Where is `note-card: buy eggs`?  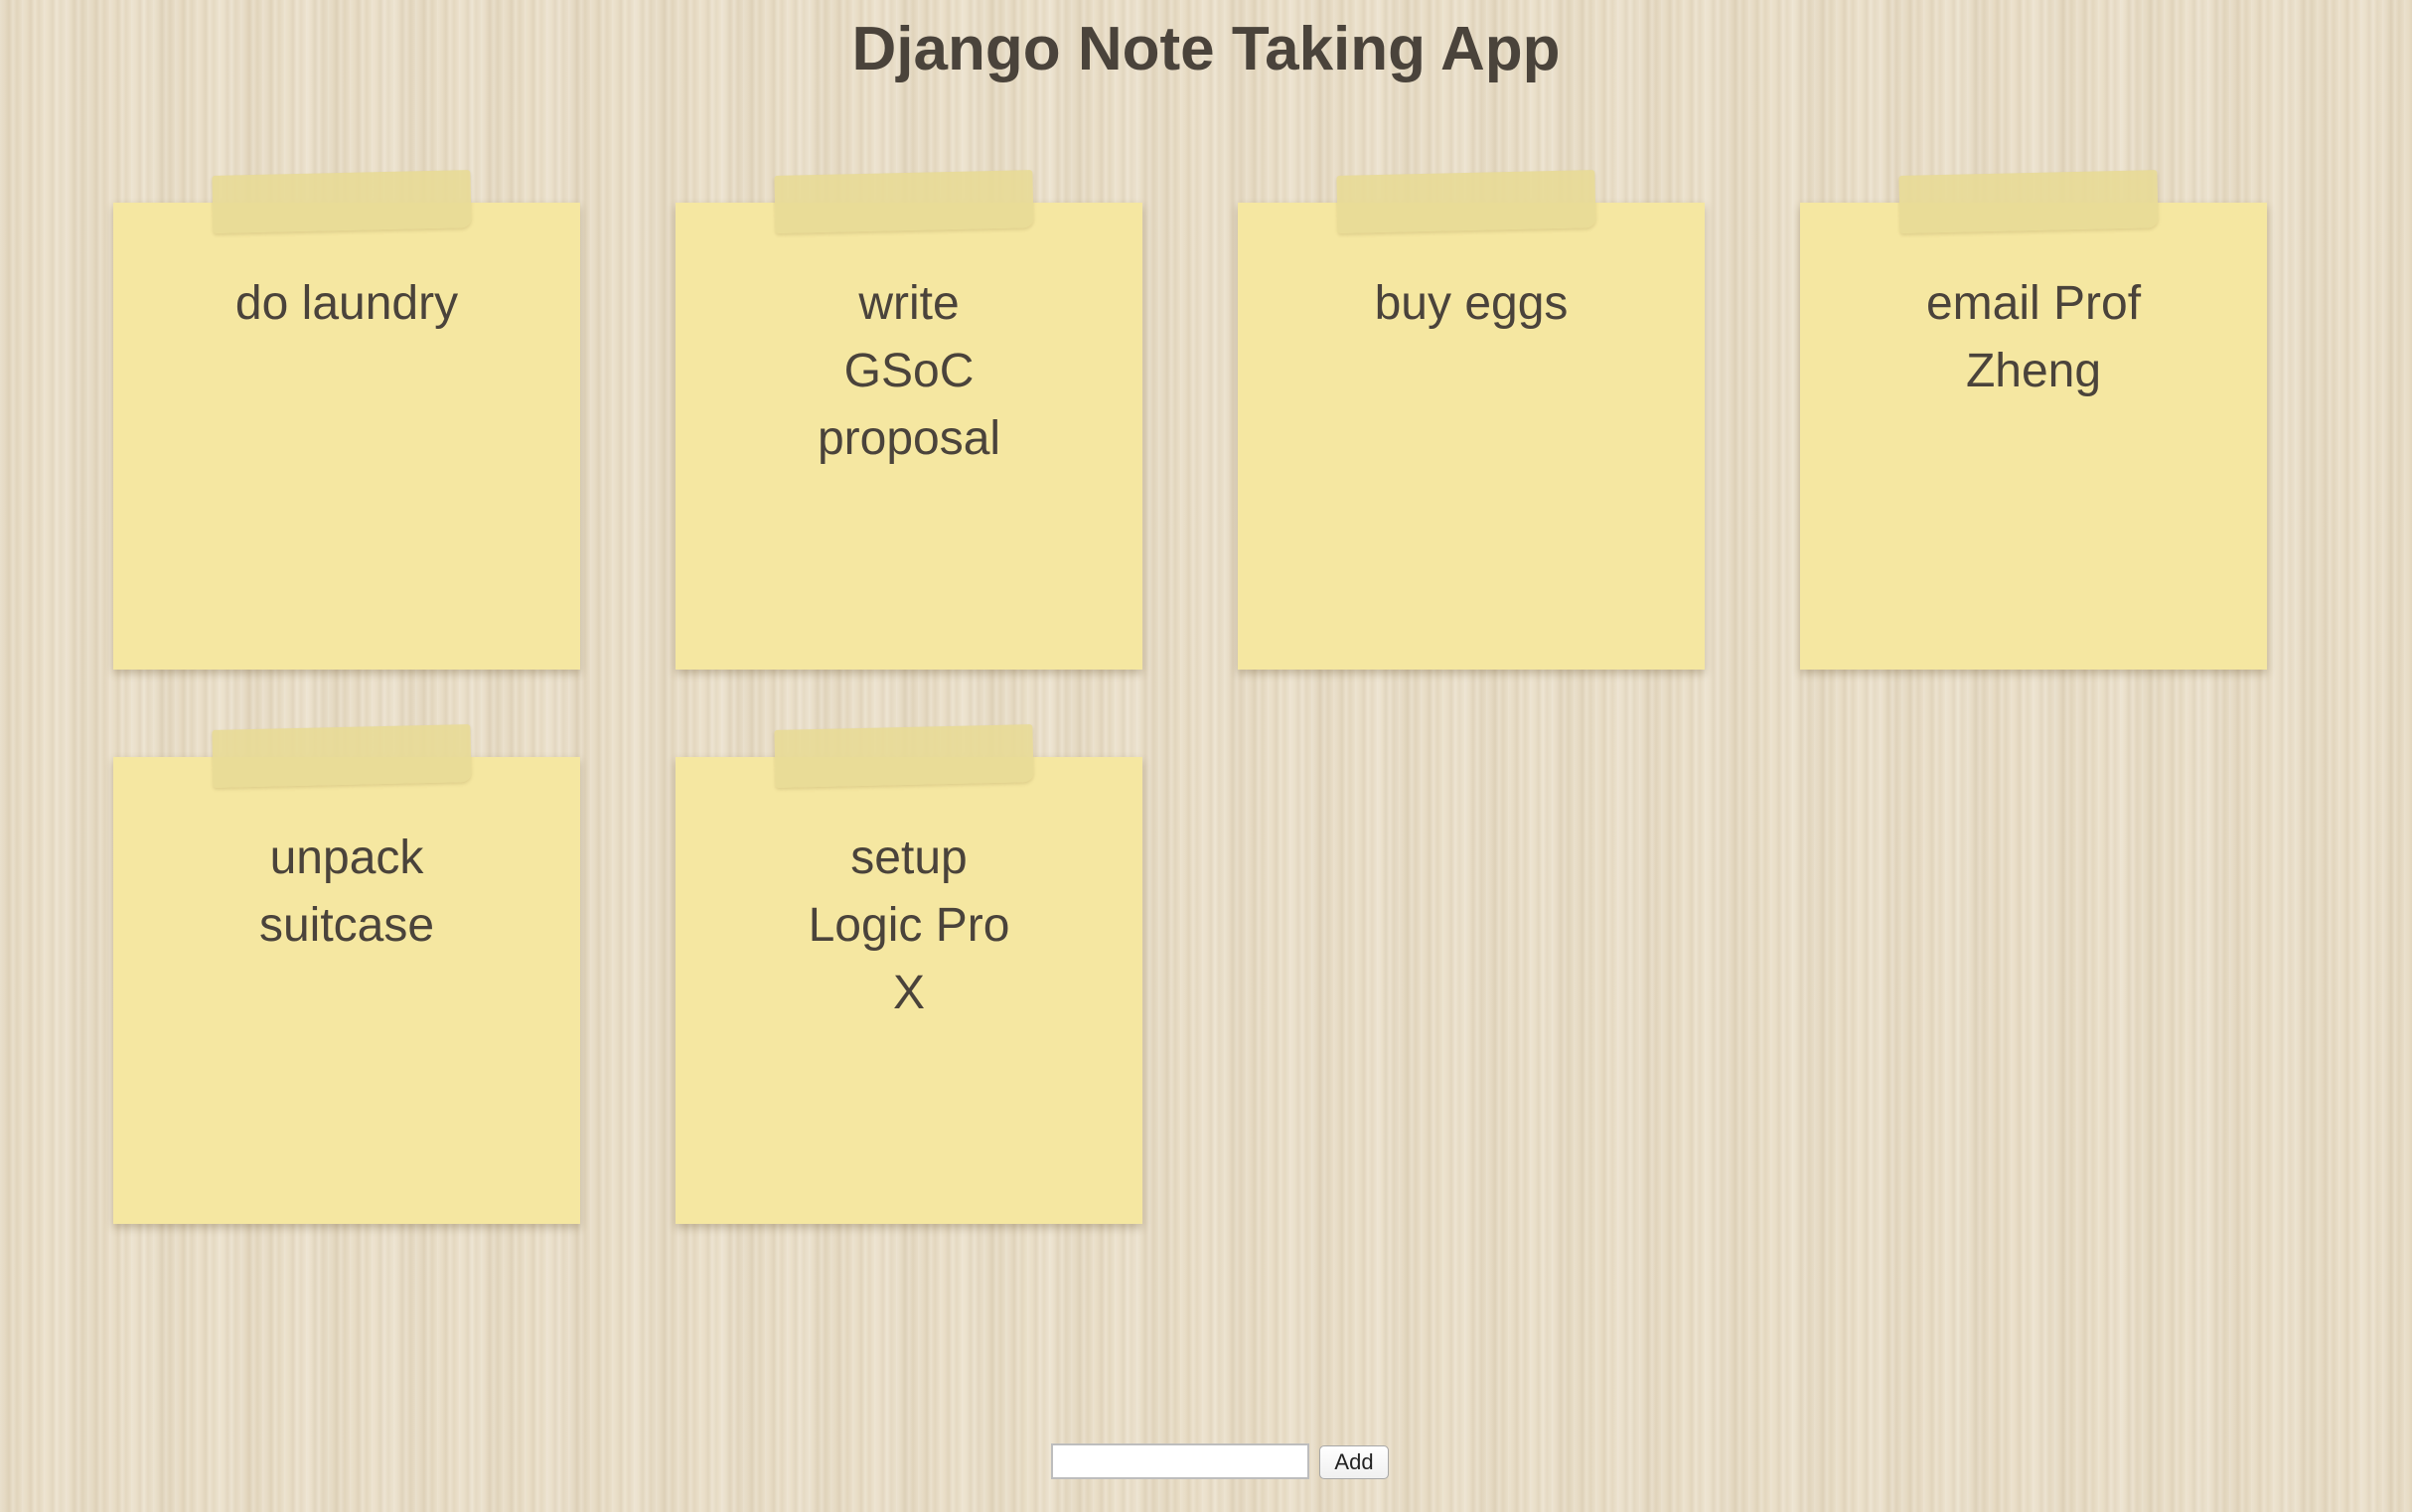
note-card: buy eggs is located at coordinates (1471, 420).